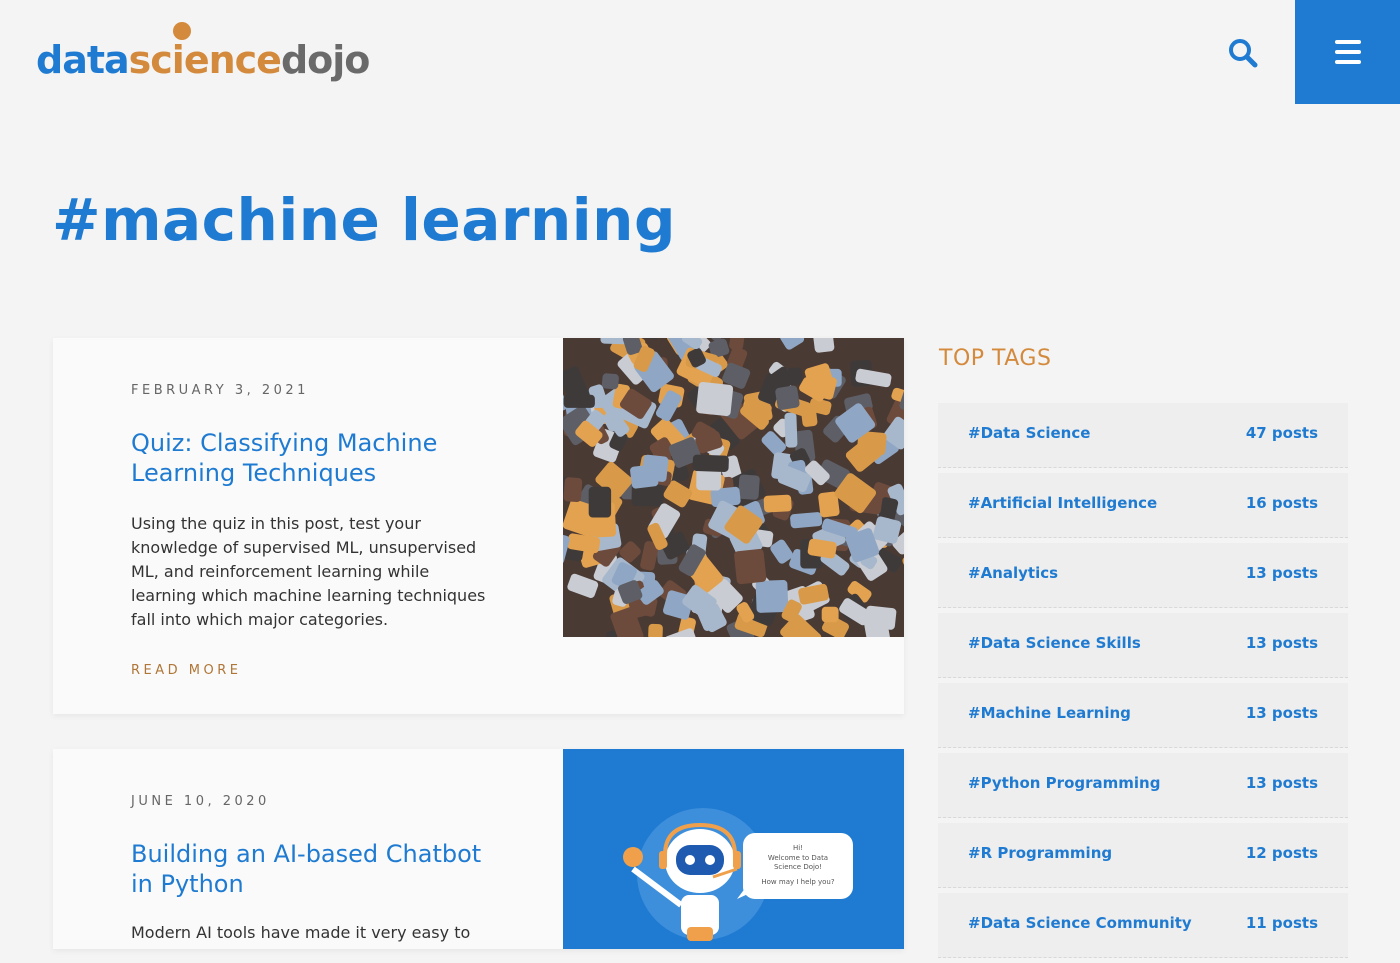  What do you see at coordinates (1143, 645) in the screenshot?
I see `tag-row: #Data Science Skills 13 posts` at bounding box center [1143, 645].